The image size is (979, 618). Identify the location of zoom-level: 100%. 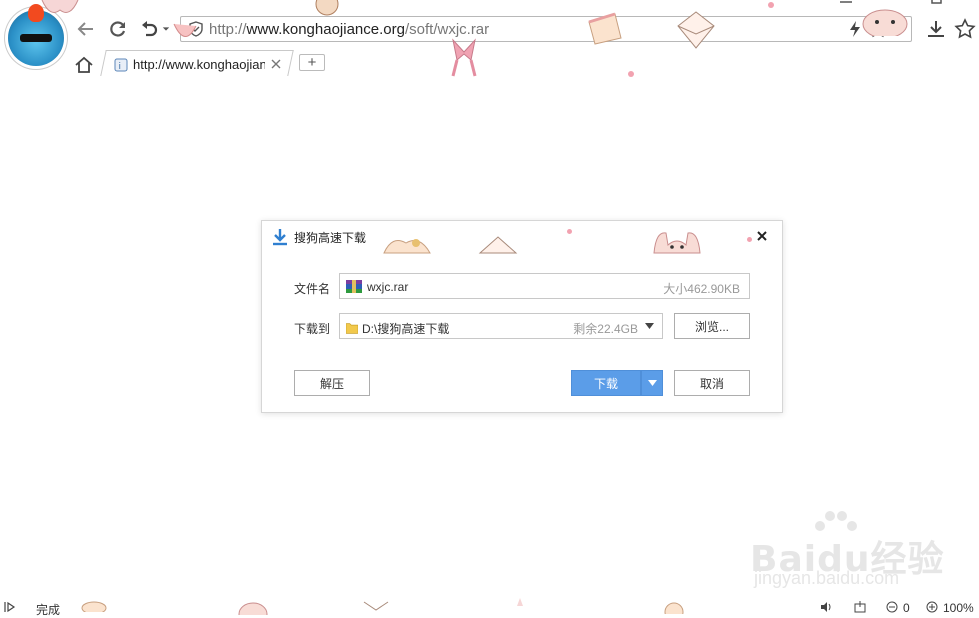
(958, 608).